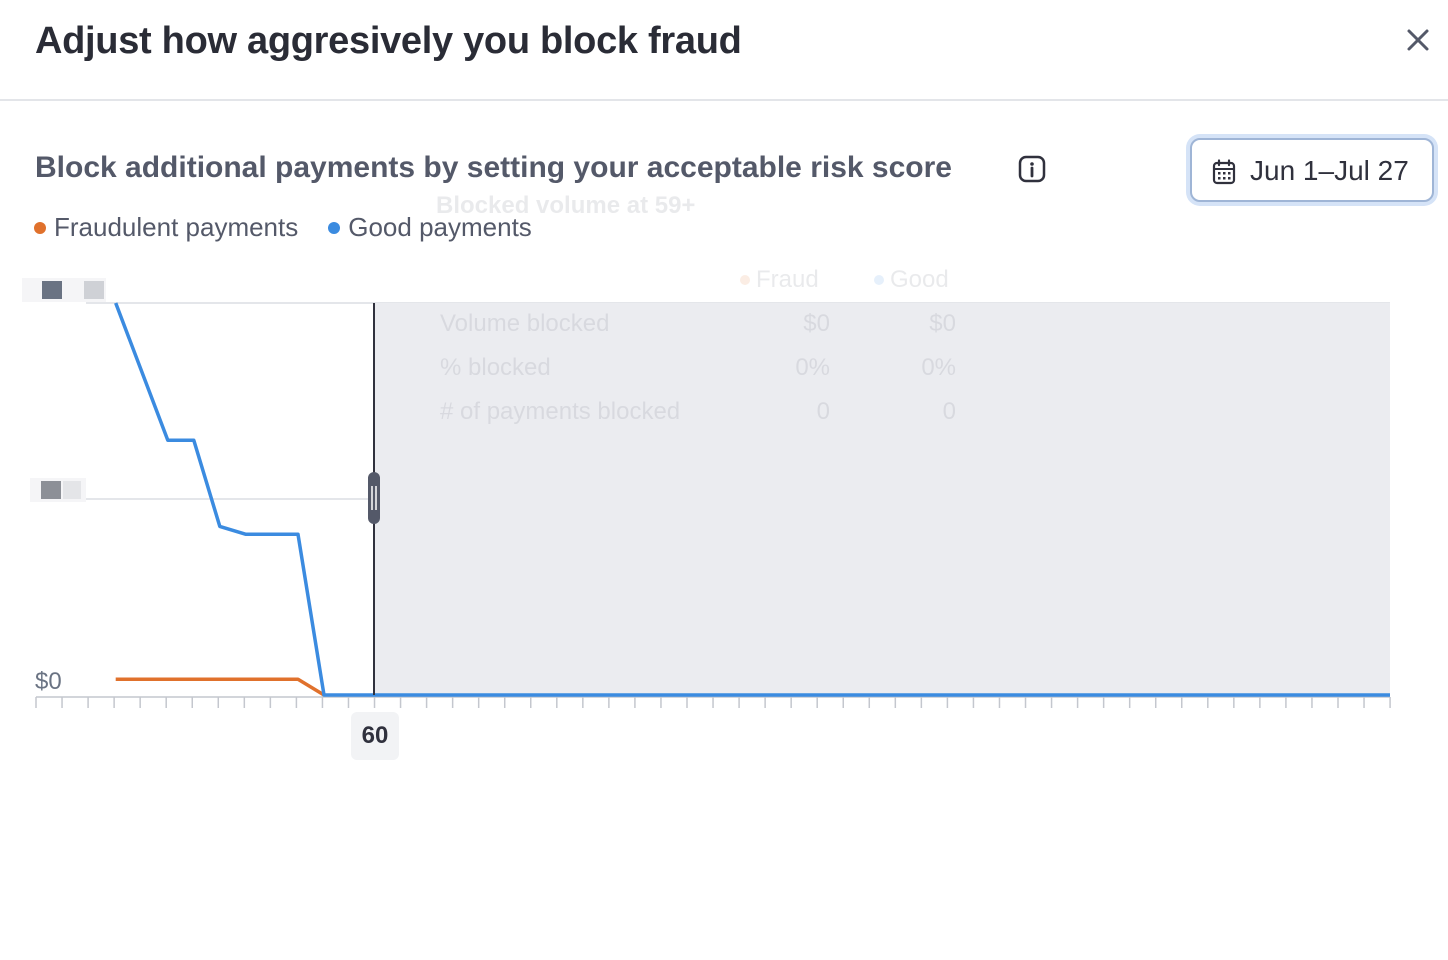 This screenshot has height=960, width=1448. What do you see at coordinates (58, 490) in the screenshot?
I see `y-axis-label-mid` at bounding box center [58, 490].